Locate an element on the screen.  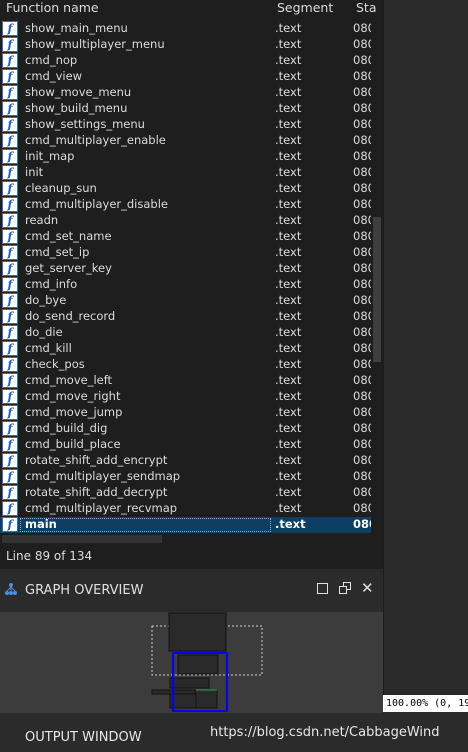
function-row: f show_main_menu .text 080 is located at coordinates (187, 29).